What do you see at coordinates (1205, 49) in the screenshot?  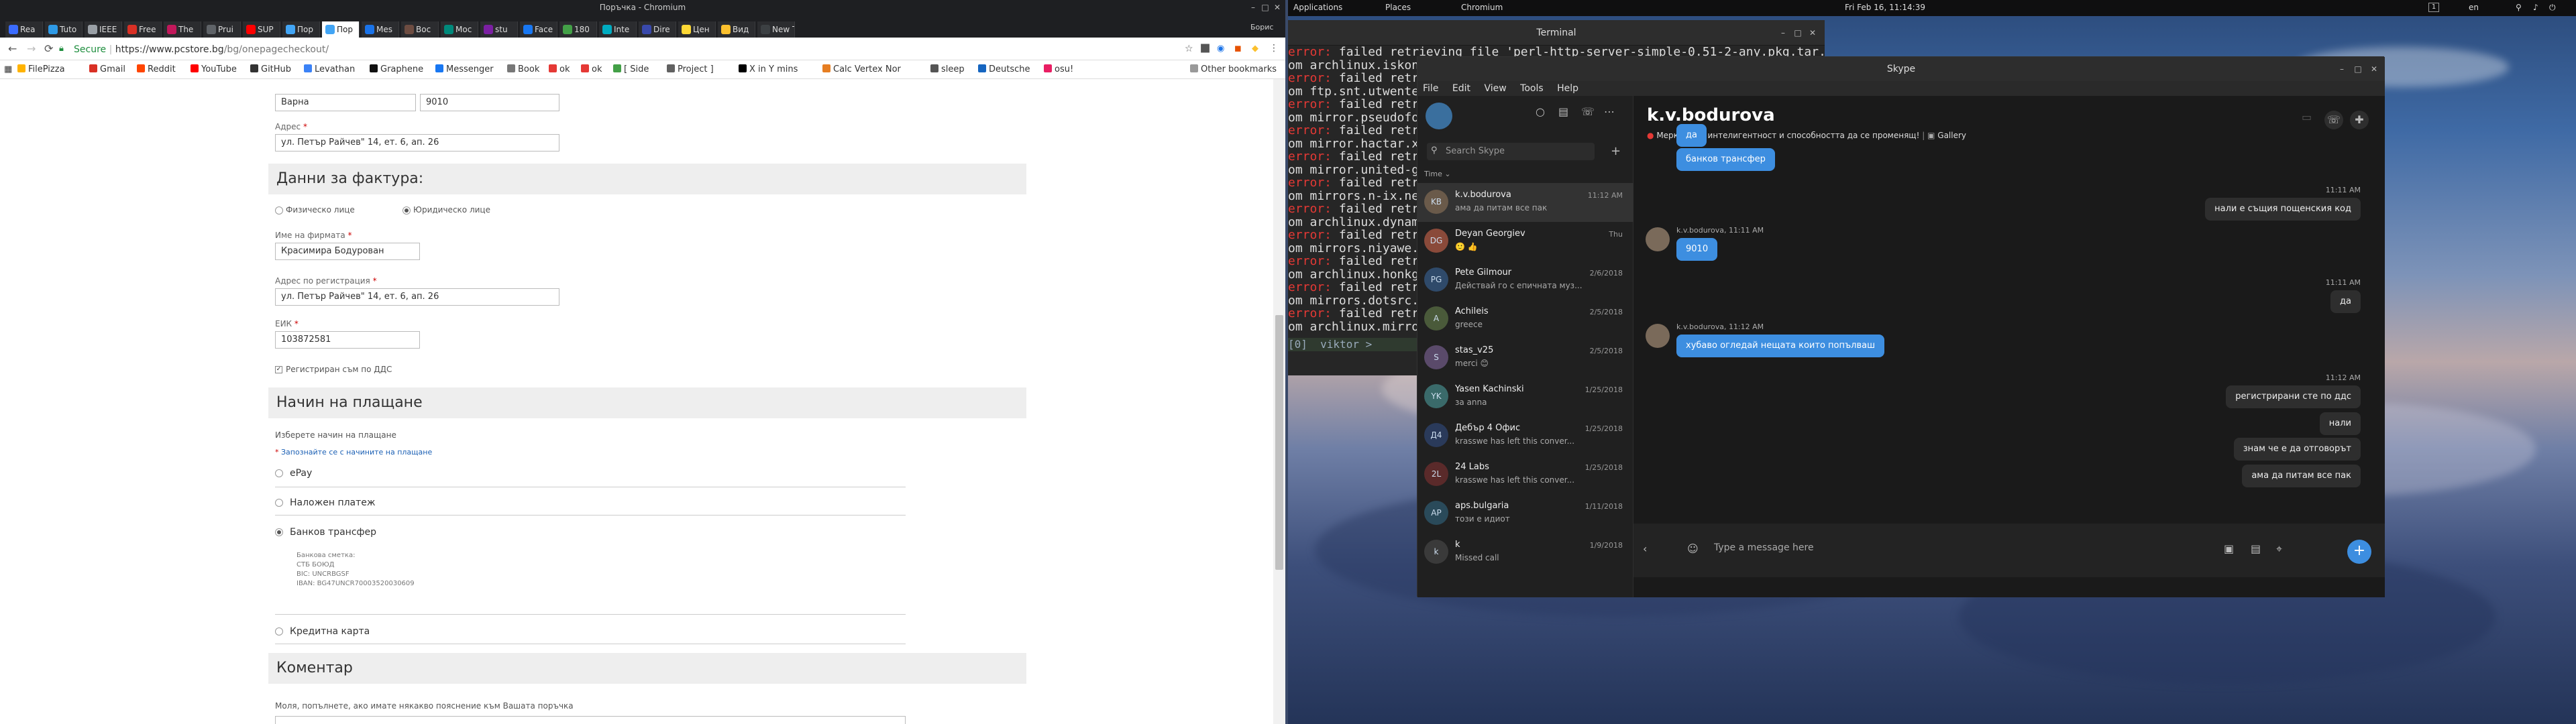 I see `extension-icon: ⬛︎` at bounding box center [1205, 49].